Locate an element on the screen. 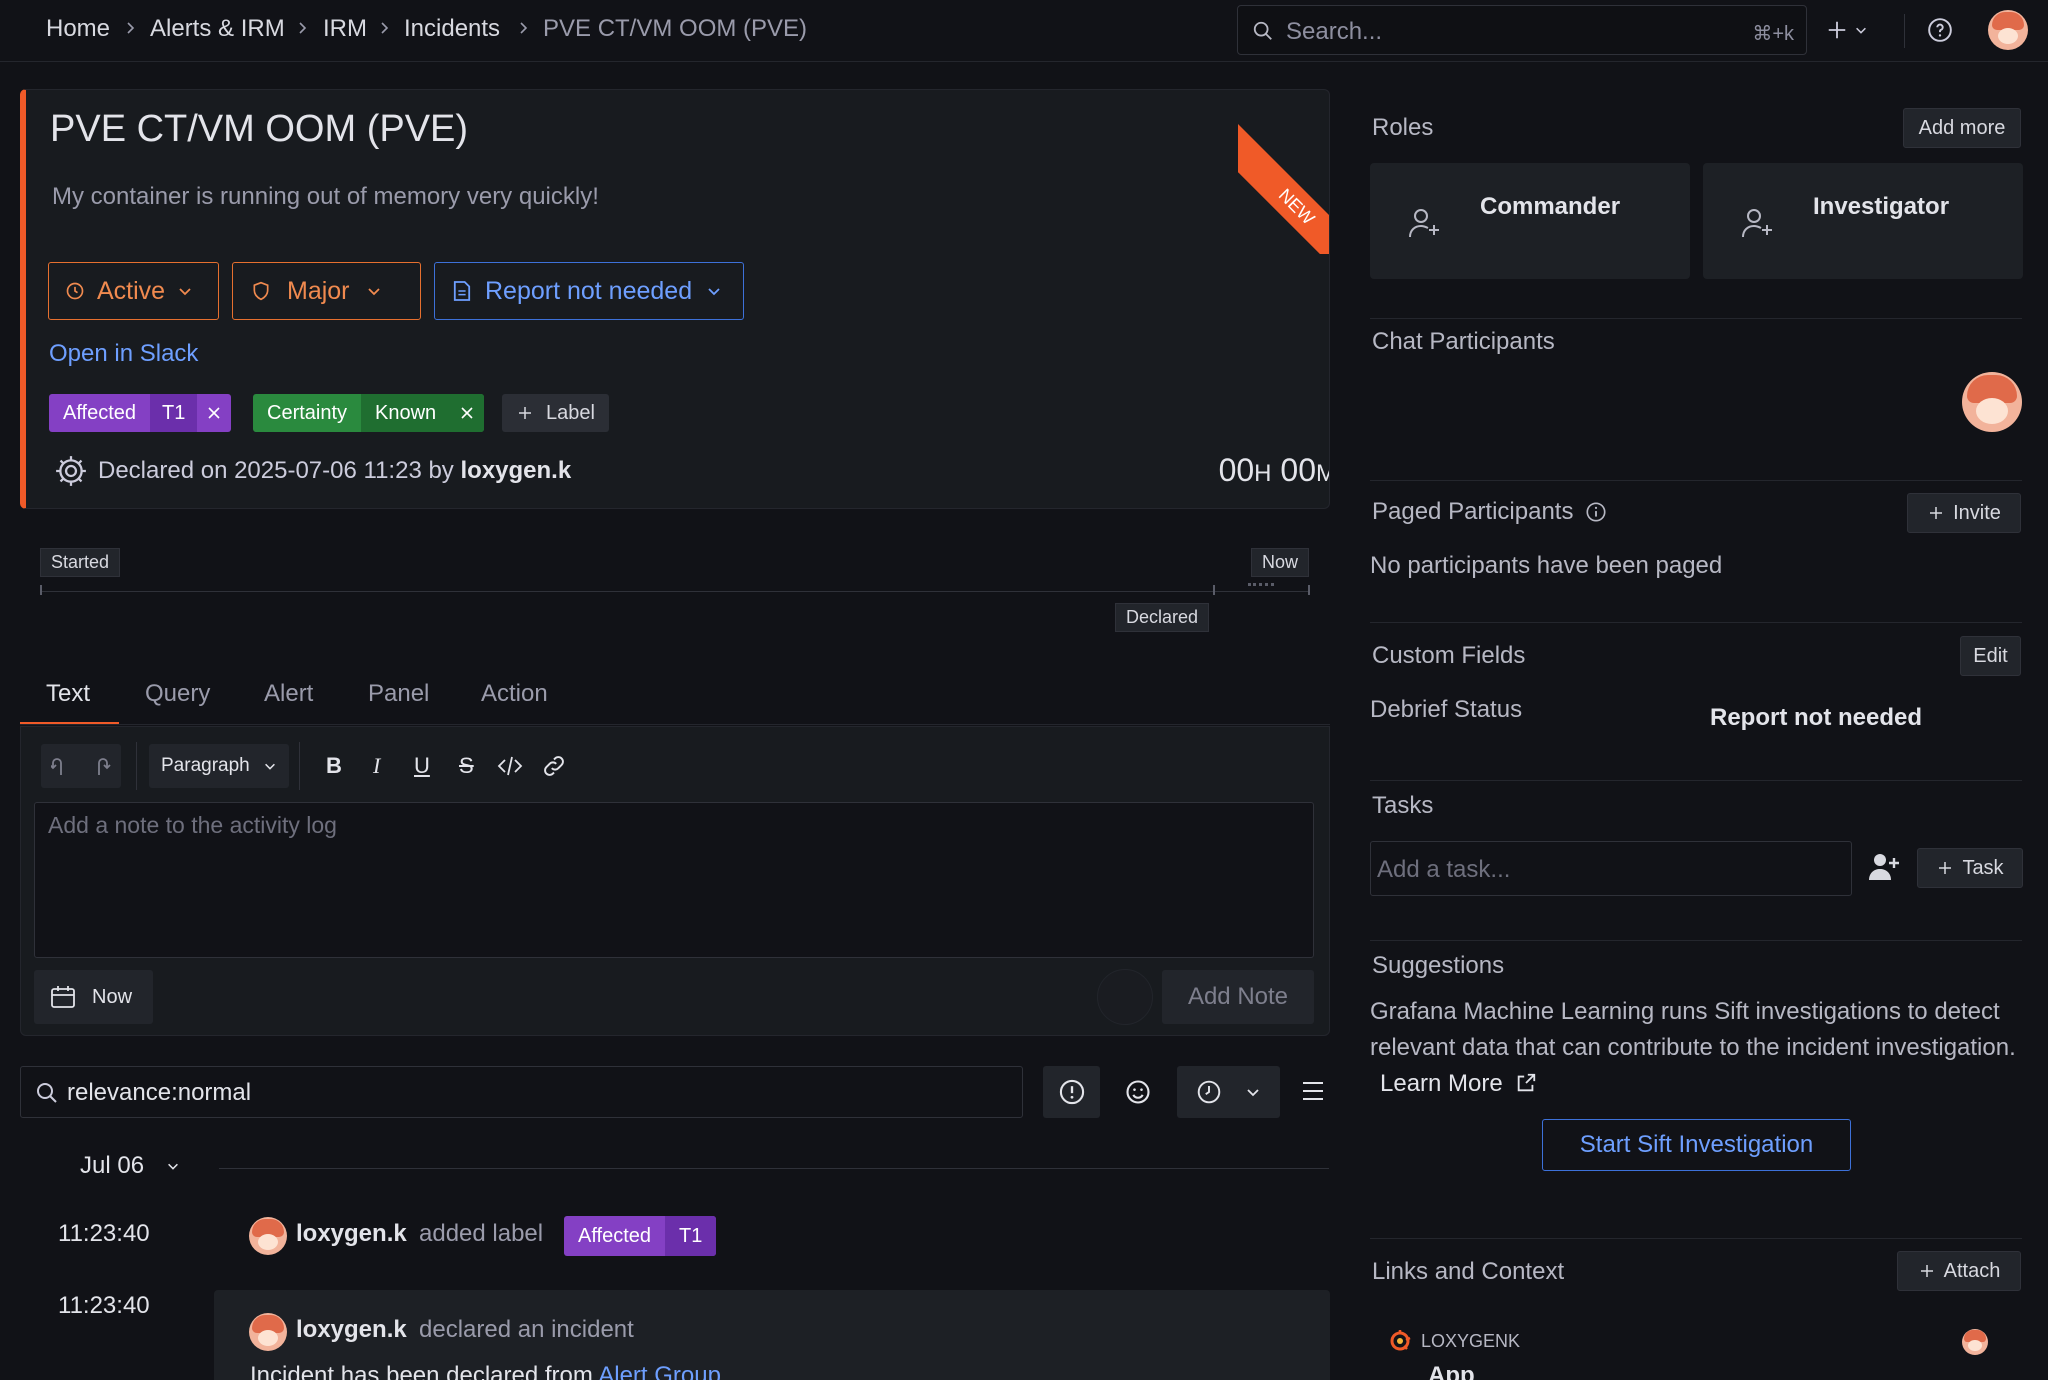 The height and width of the screenshot is (1380, 2048). invite-button: Invite is located at coordinates (1964, 513).